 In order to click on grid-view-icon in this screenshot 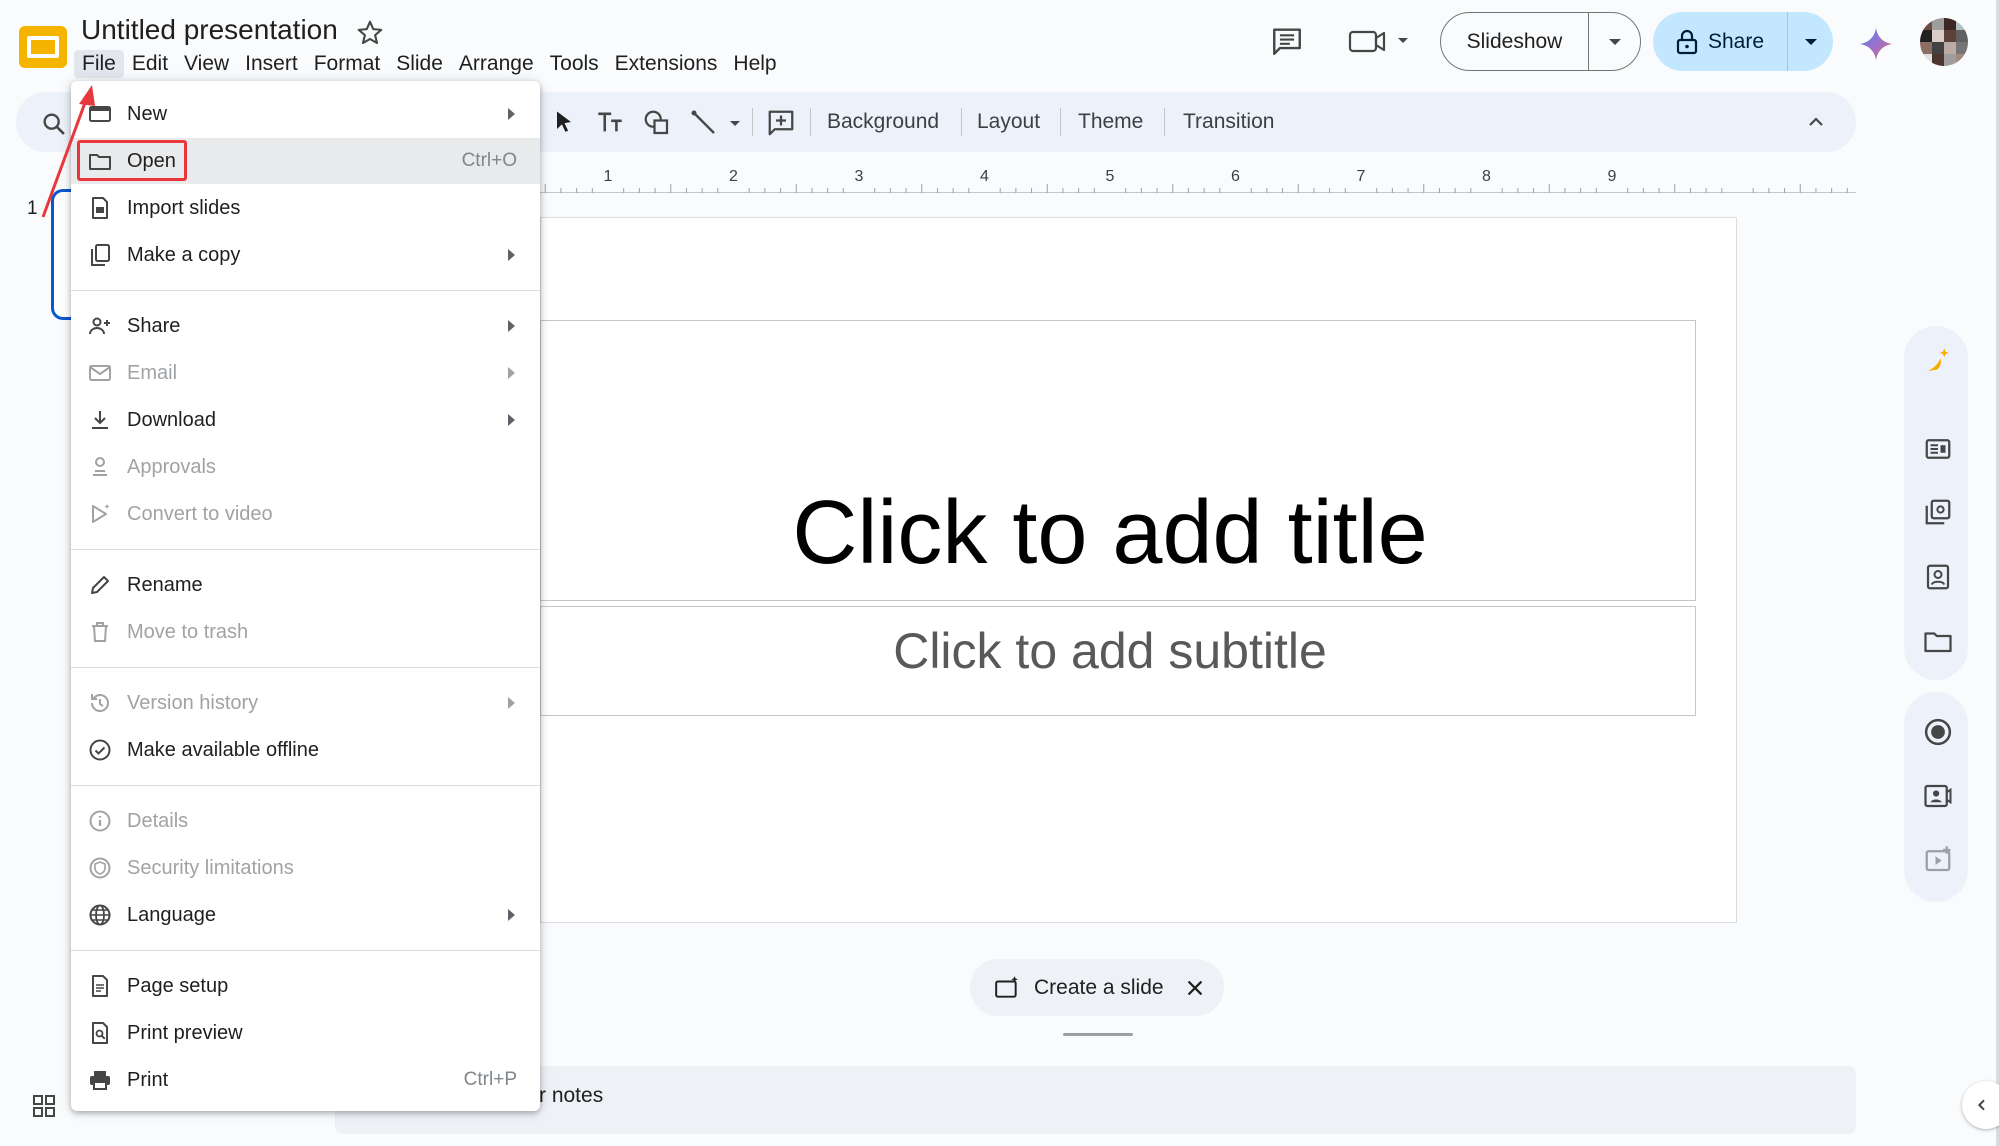, I will do `click(44, 1106)`.